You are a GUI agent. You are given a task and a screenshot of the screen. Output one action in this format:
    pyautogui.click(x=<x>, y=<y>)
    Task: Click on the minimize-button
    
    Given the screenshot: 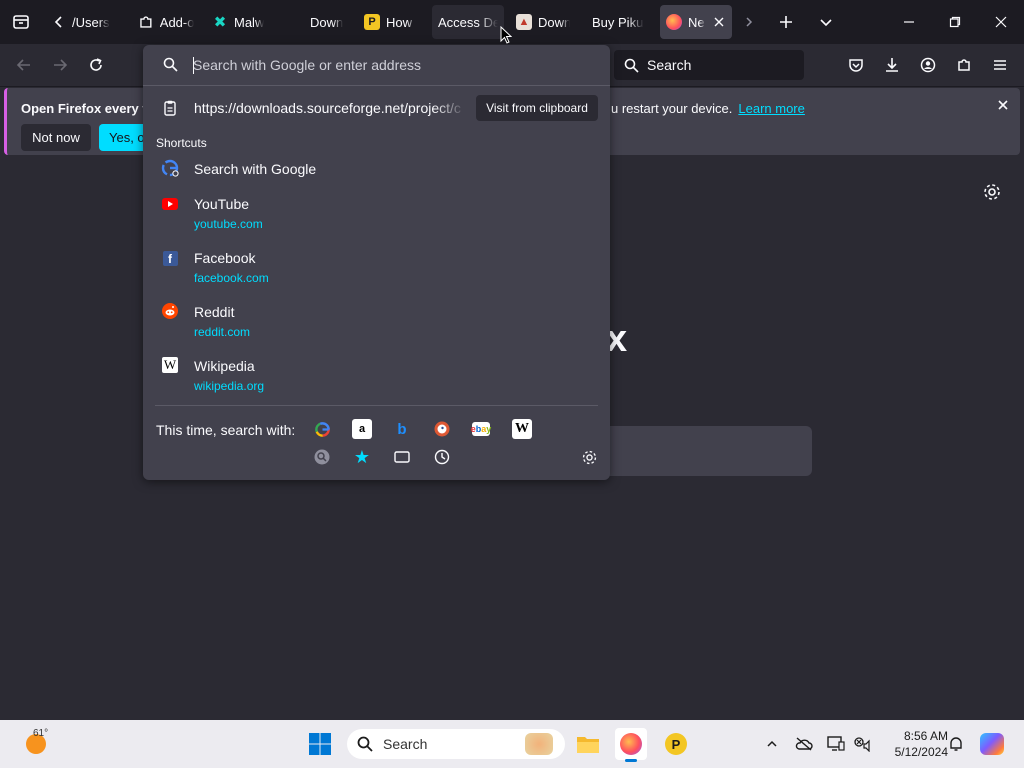 What is the action you would take?
    pyautogui.click(x=909, y=22)
    